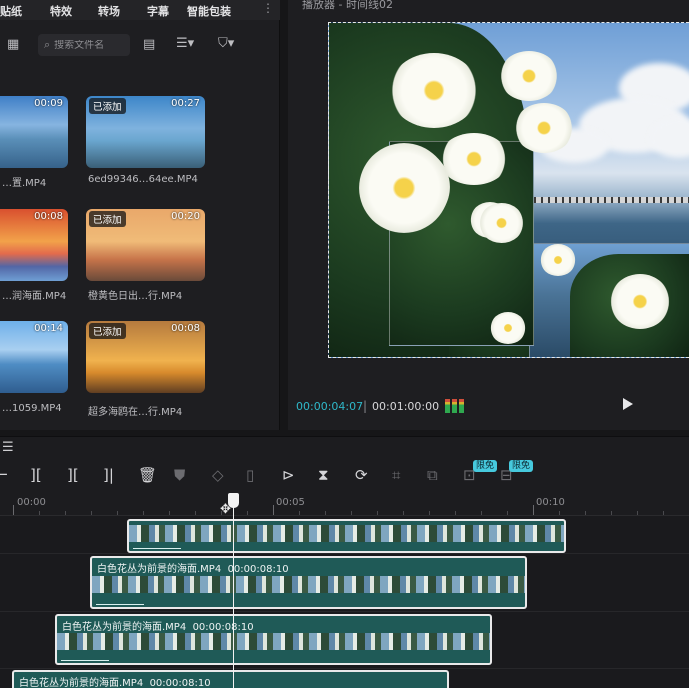 The width and height of the screenshot is (689, 688). What do you see at coordinates (330, 406) in the screenshot?
I see `current-time: 00:00:04:07` at bounding box center [330, 406].